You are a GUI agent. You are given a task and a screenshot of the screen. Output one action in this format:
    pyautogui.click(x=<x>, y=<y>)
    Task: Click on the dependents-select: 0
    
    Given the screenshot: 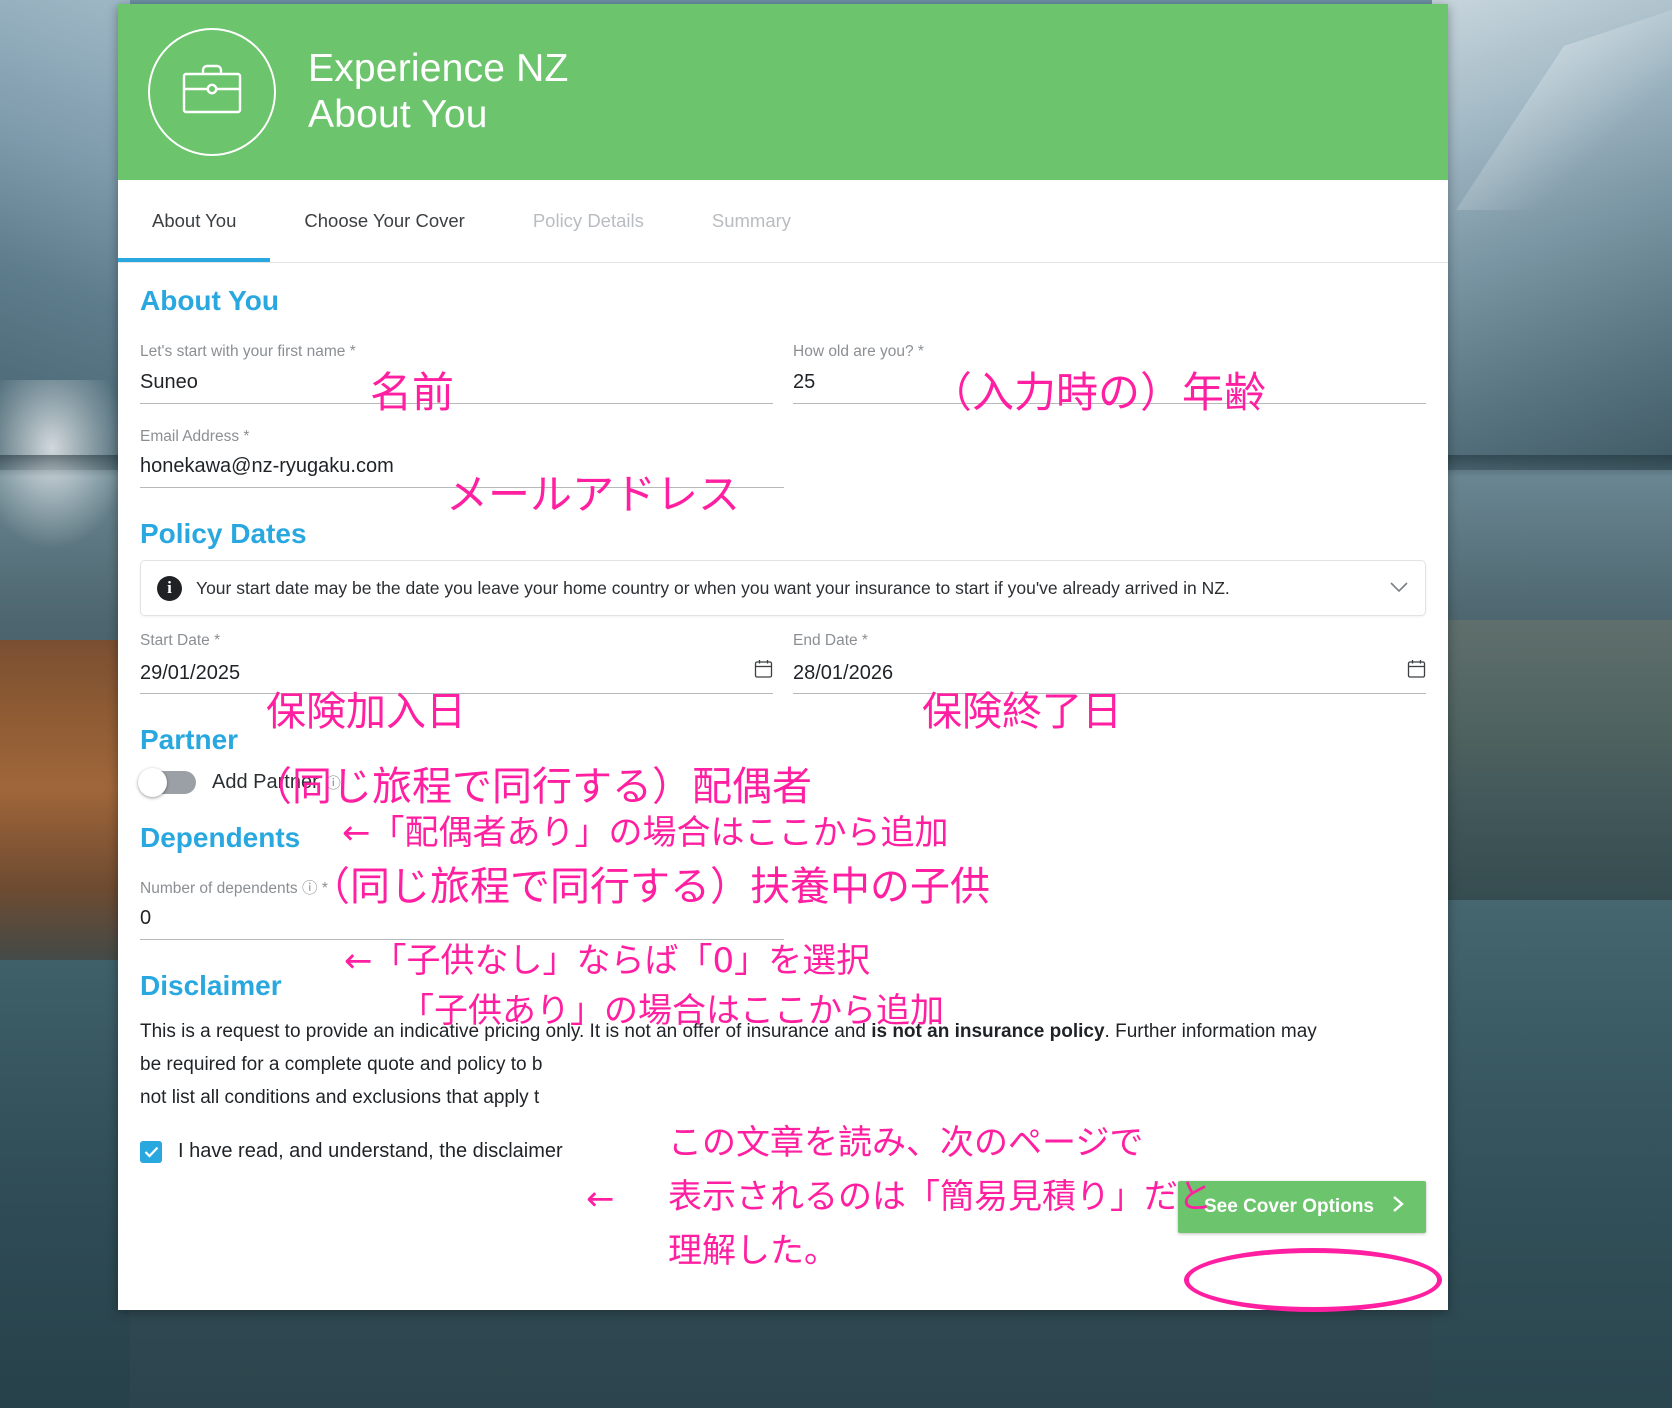 What is the action you would take?
    pyautogui.click(x=462, y=923)
    